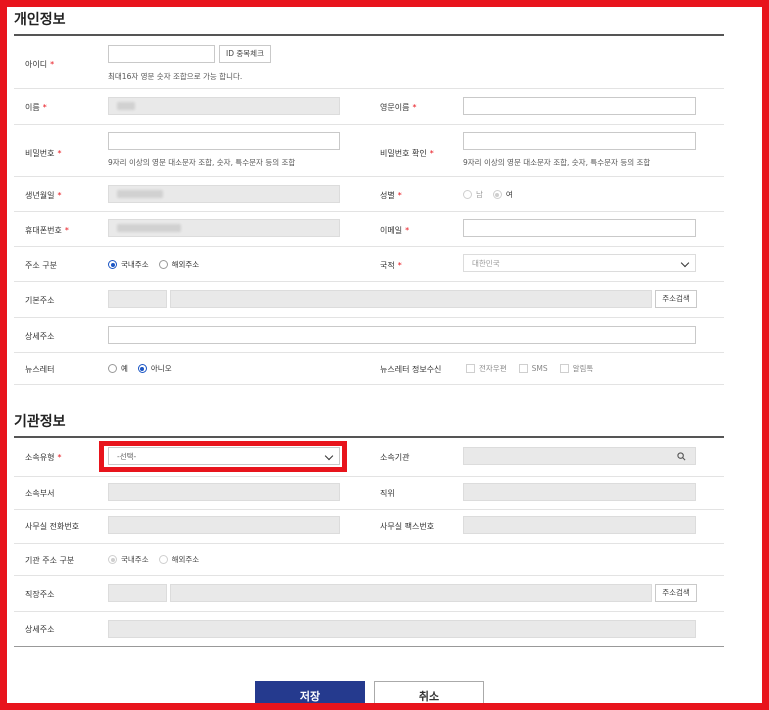 Image resolution: width=769 pixels, height=710 pixels. Describe the element at coordinates (470, 368) in the screenshot. I see `email-checkbox` at that location.